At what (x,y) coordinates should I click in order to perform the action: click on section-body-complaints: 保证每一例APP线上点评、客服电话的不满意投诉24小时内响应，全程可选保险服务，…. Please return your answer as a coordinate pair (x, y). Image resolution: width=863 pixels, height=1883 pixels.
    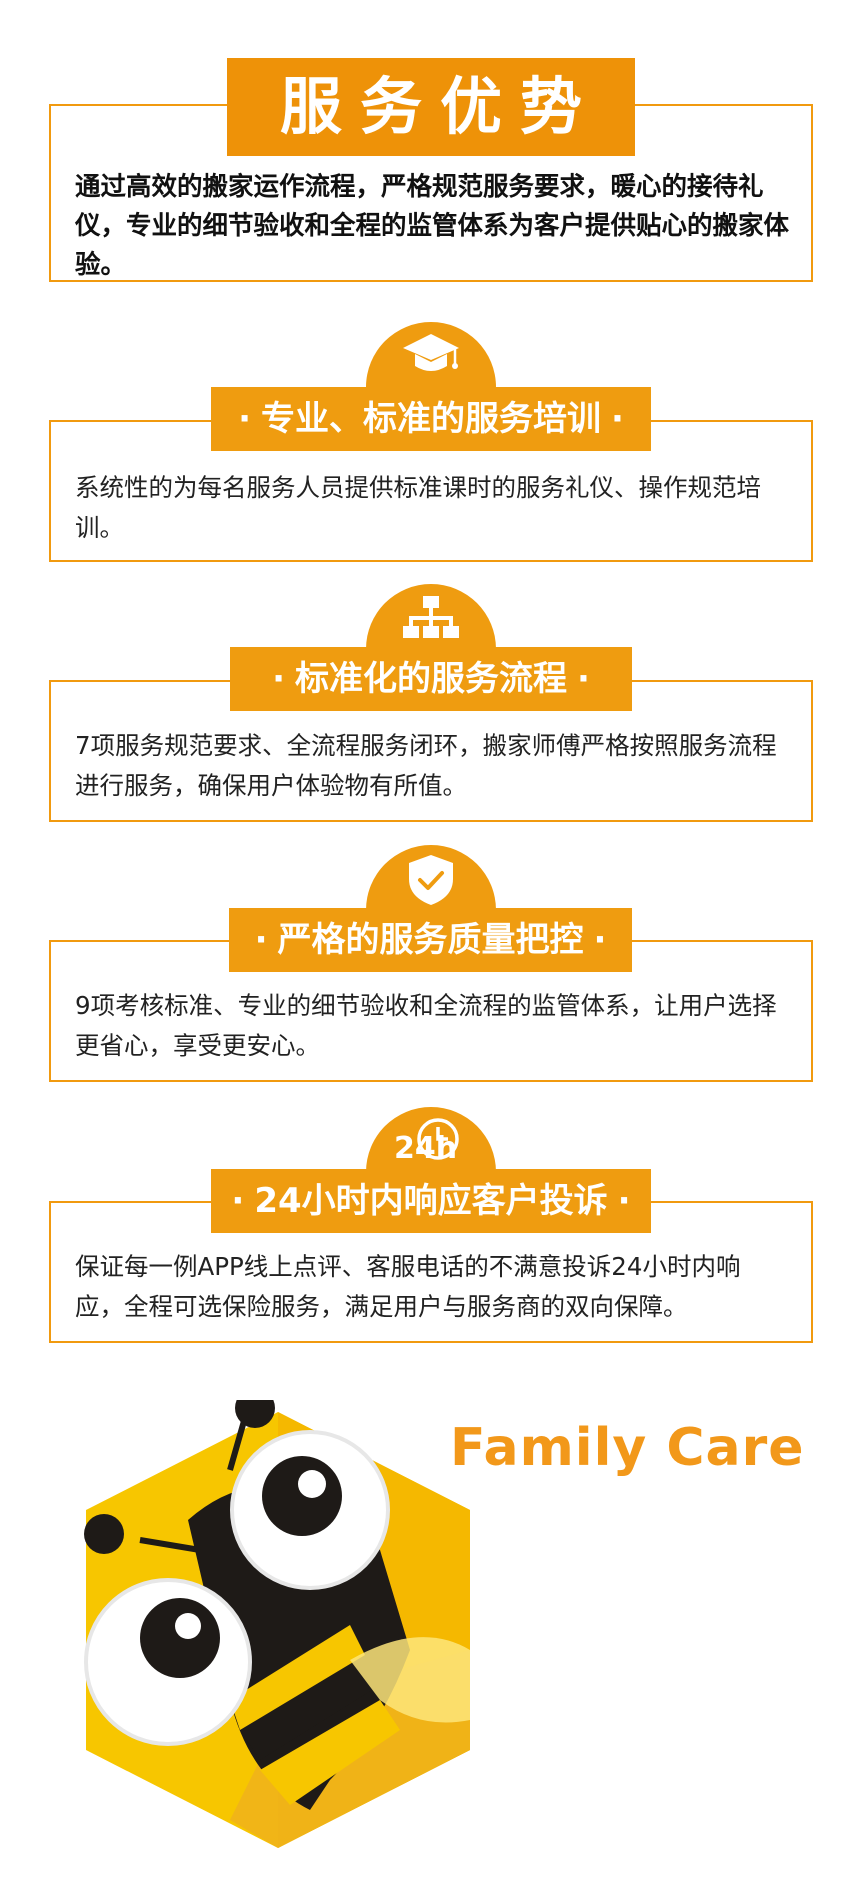
    Looking at the image, I should click on (408, 1286).